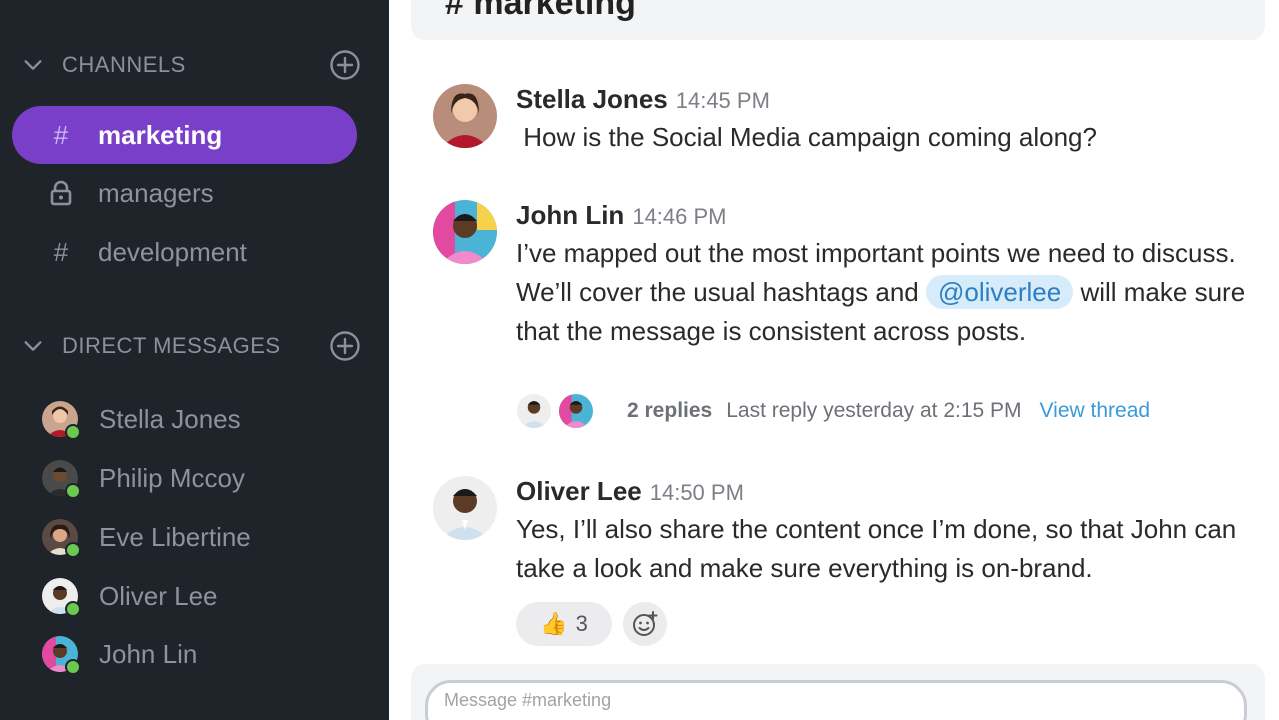  I want to click on thread-last-reply: Last reply yesterday at 2:15 PM, so click(874, 410).